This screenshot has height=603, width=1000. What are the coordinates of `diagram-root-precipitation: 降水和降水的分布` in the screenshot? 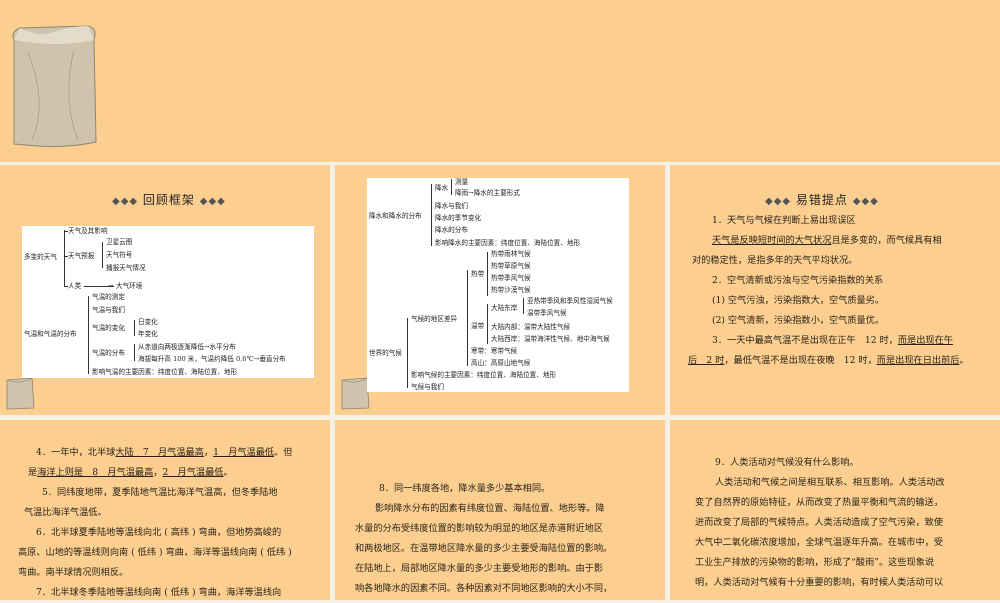 It's located at (395, 216).